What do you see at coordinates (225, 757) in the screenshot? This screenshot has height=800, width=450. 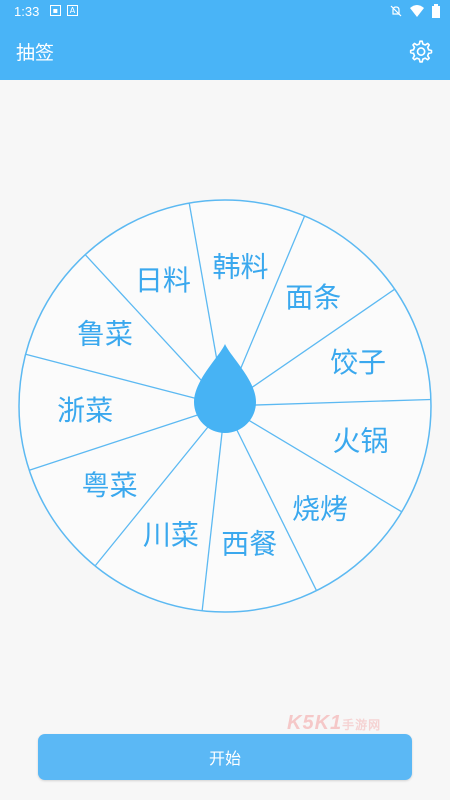 I see `start-button: 开始` at bounding box center [225, 757].